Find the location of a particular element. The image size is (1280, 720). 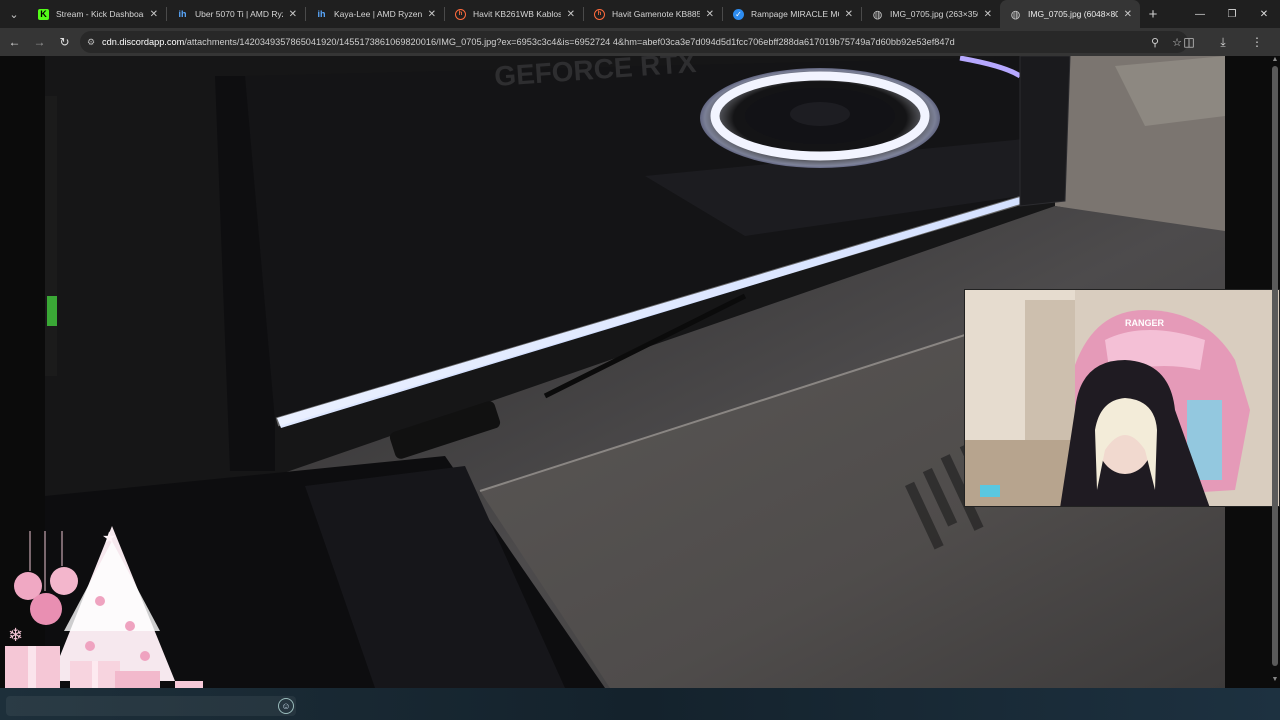

webcam-feed: RANGER is located at coordinates (1122, 398).